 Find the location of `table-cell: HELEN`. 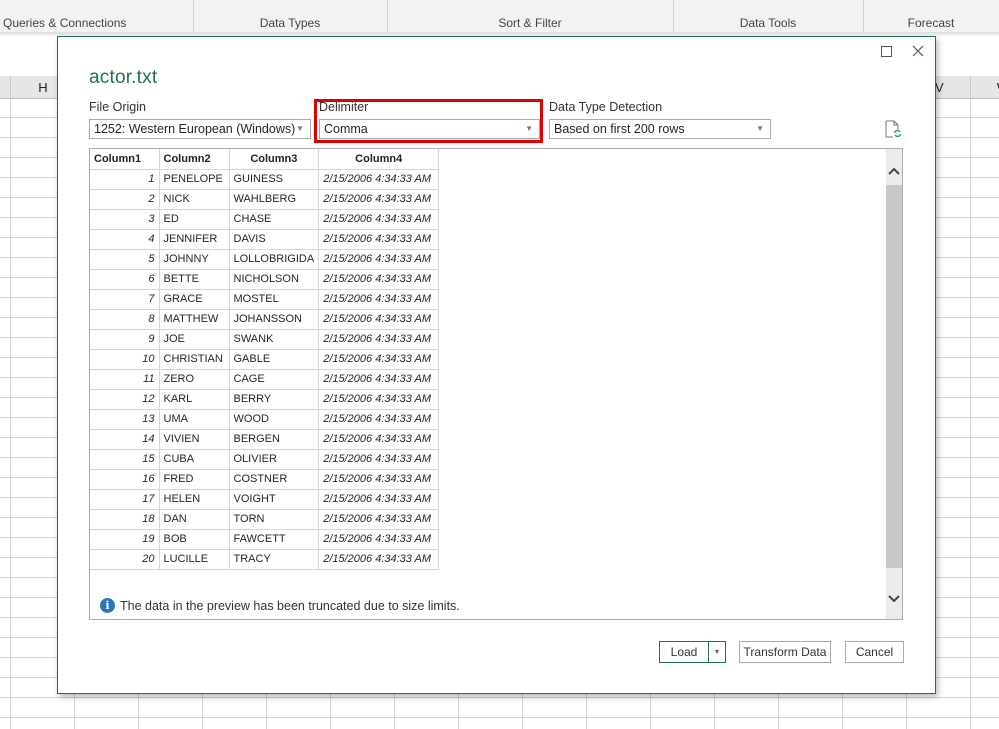

table-cell: HELEN is located at coordinates (194, 499).